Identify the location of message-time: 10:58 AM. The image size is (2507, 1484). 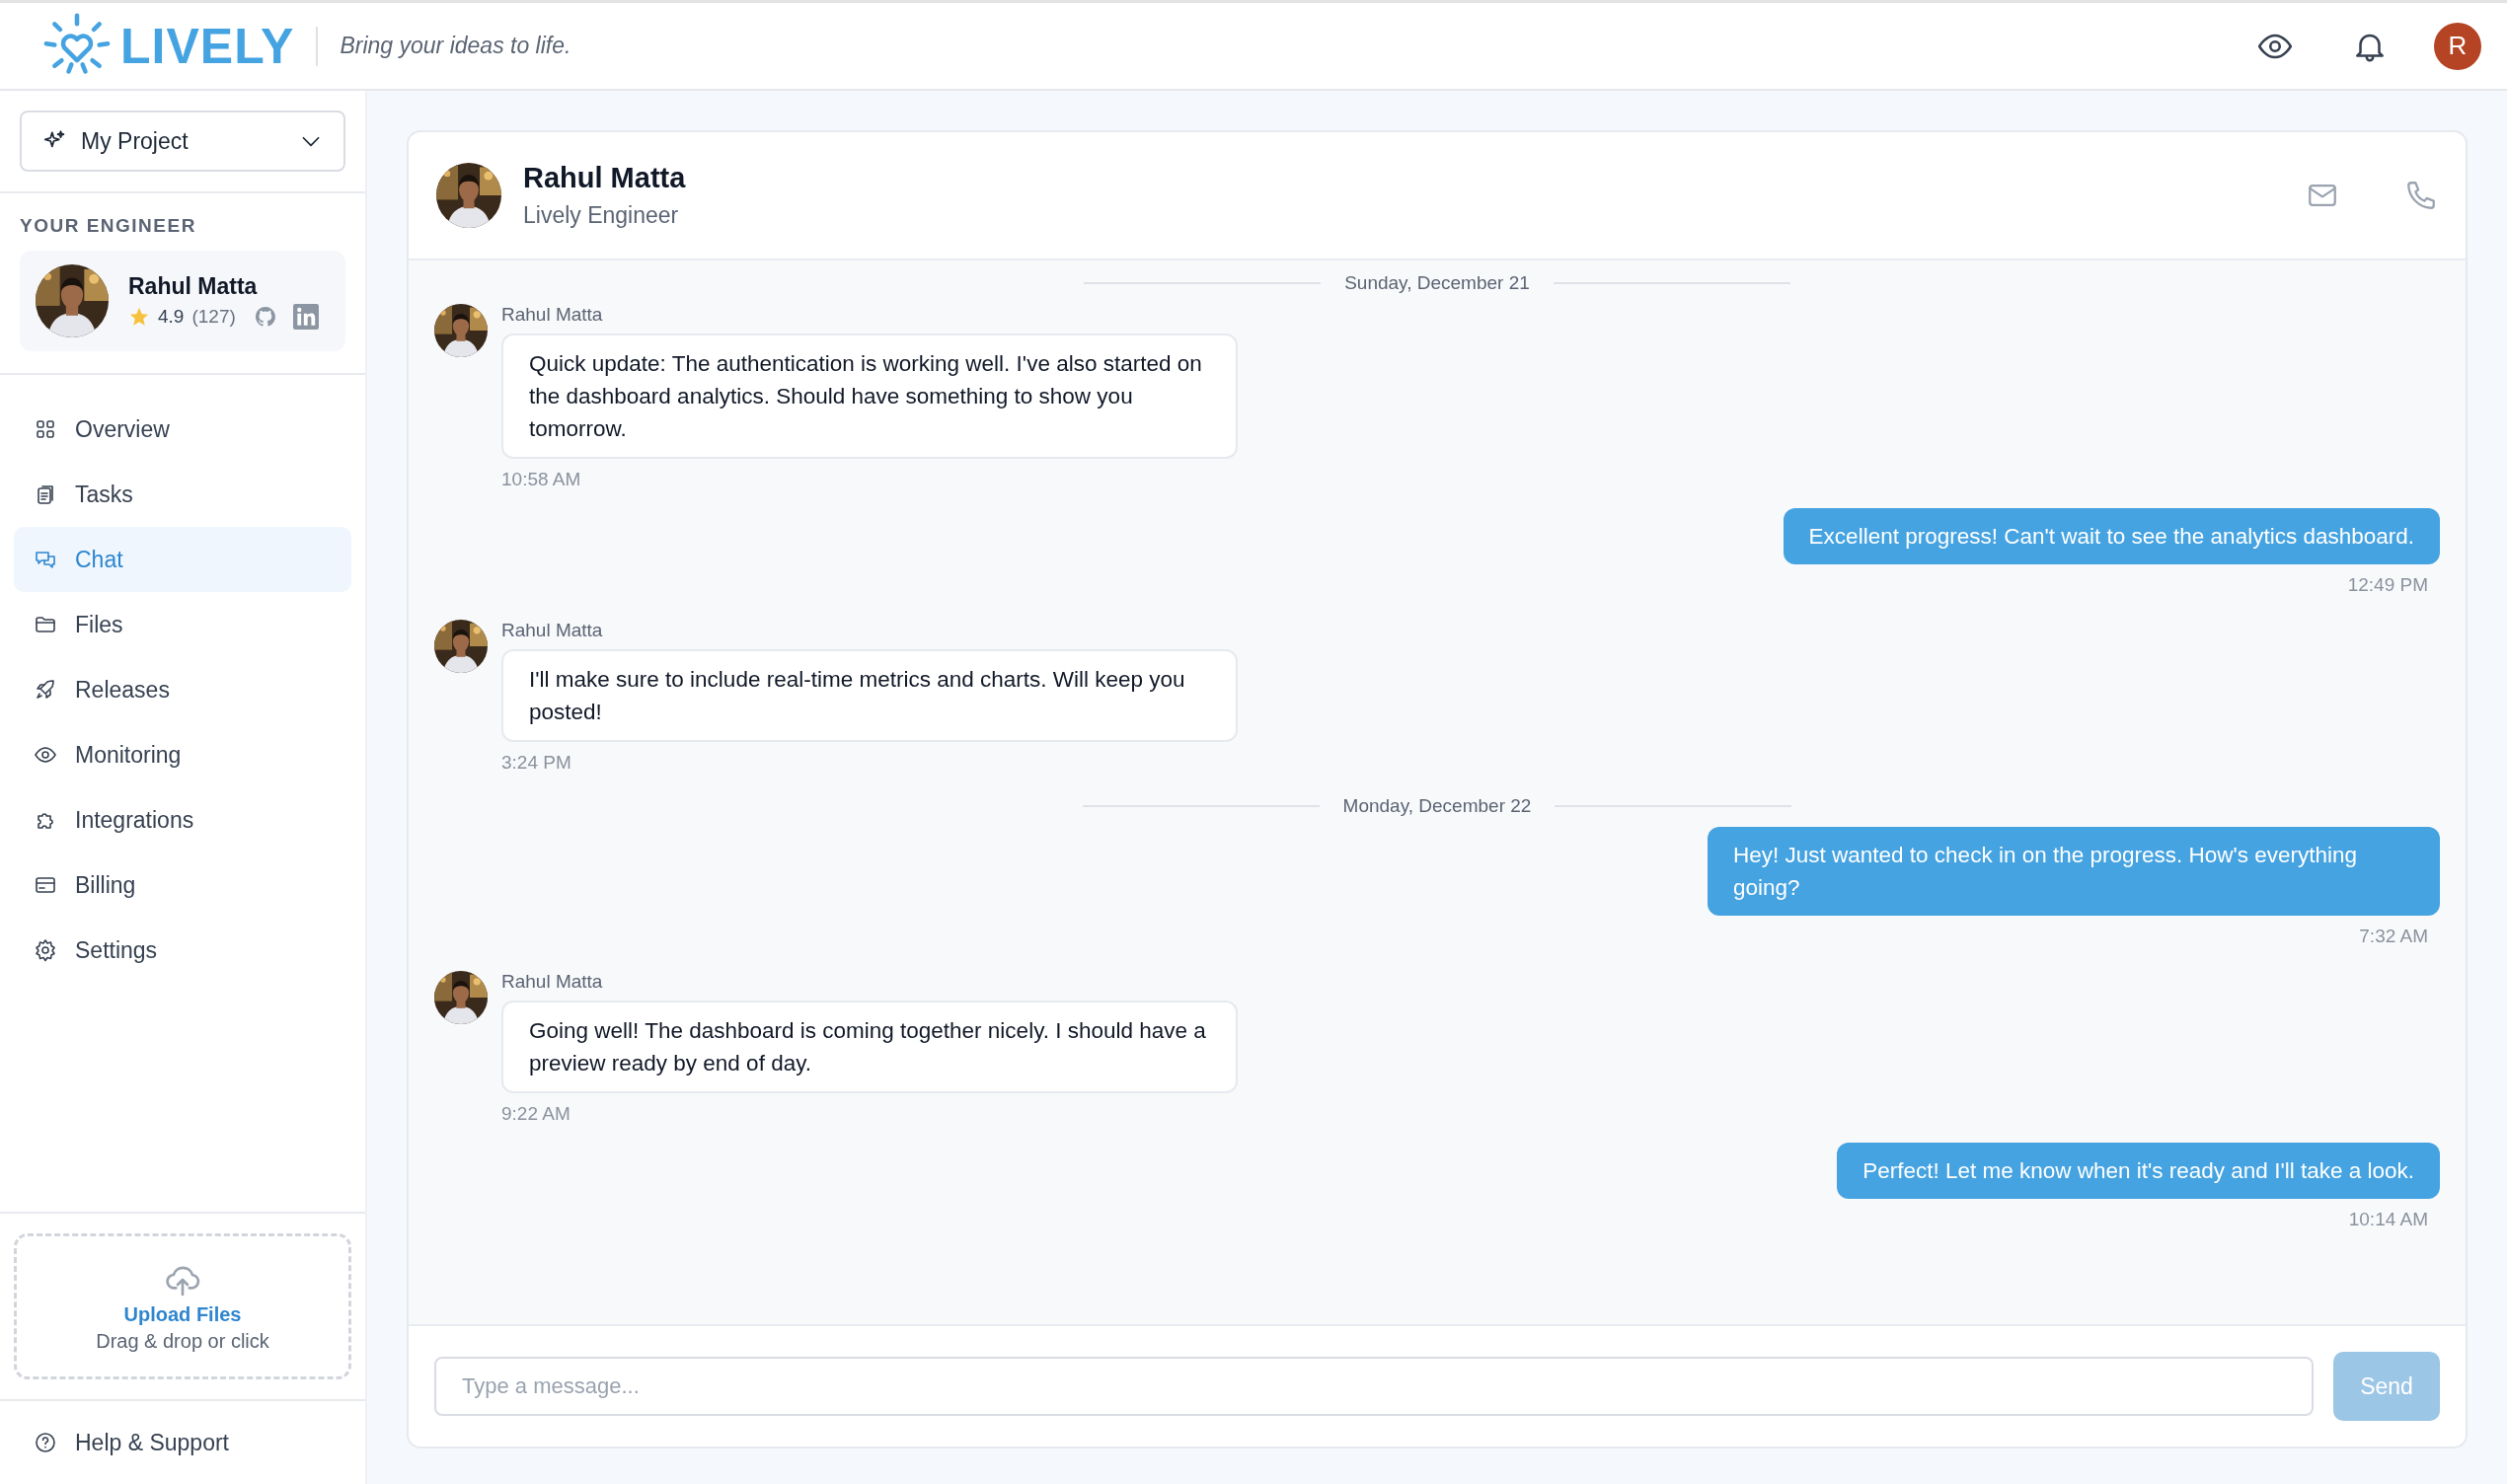
(541, 479).